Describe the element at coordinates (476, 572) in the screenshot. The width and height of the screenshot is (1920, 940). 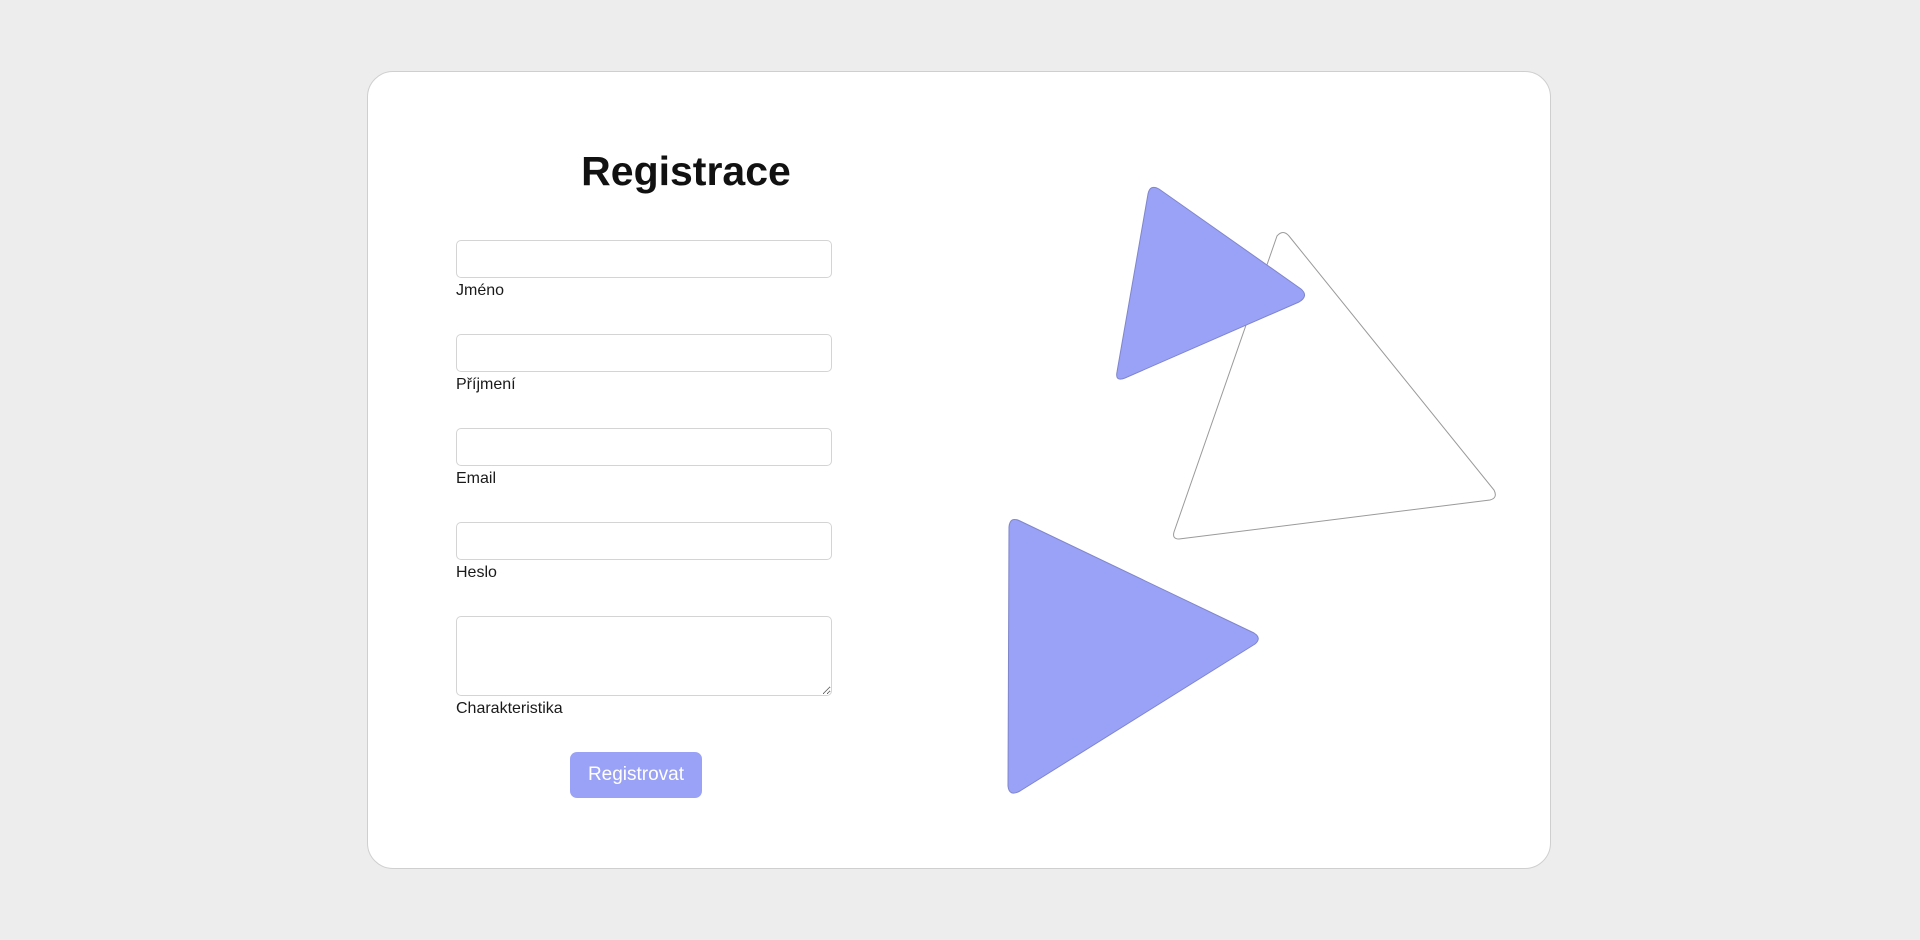
I see `password-label: Heslo` at that location.